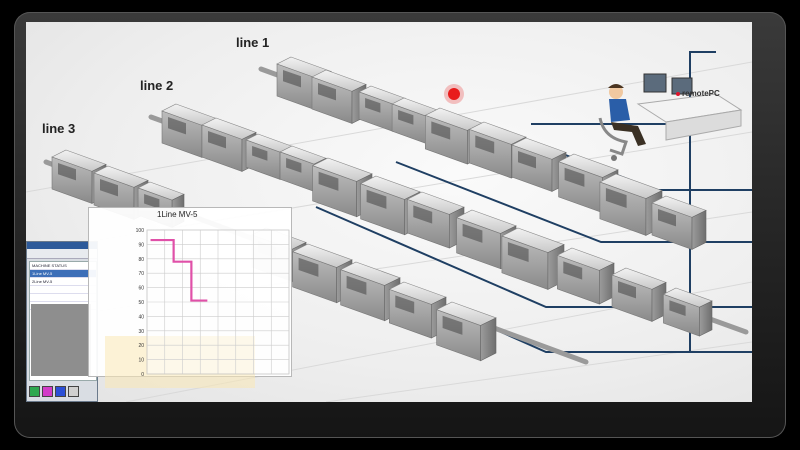  I want to click on table-row: MACHINE STATUS, so click(63, 266).